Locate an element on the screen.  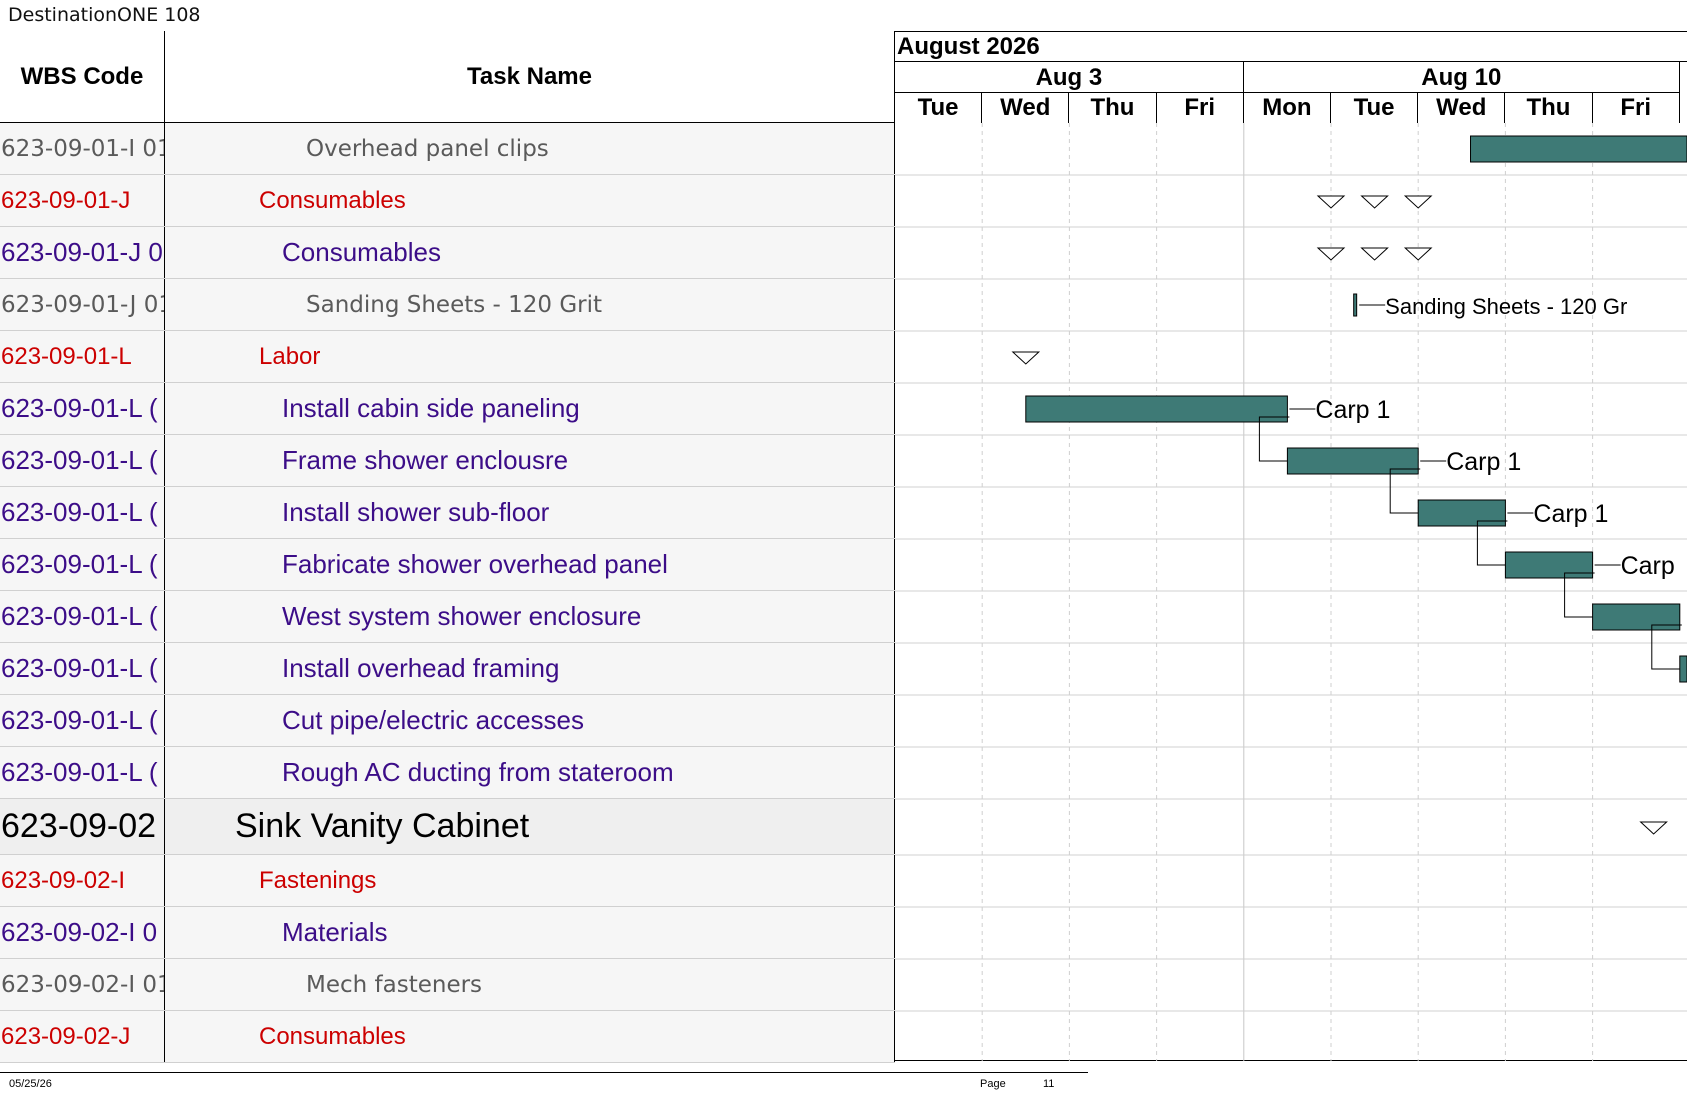
wbs-code-cell: 623-09-02 is located at coordinates (82, 826).